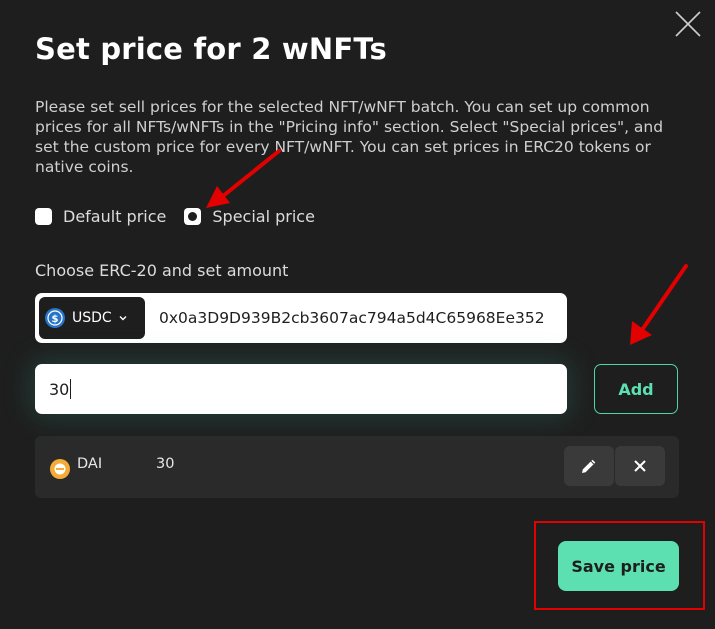 This screenshot has width=715, height=629. I want to click on edit-price-button, so click(589, 466).